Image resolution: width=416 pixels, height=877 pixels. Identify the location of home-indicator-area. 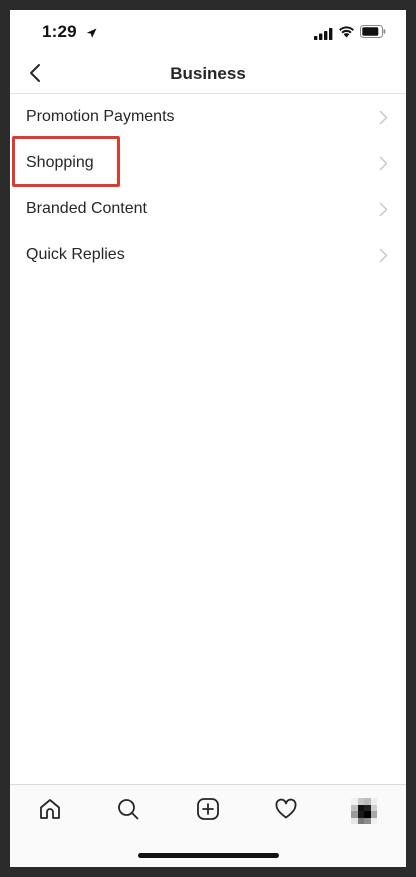
(208, 850).